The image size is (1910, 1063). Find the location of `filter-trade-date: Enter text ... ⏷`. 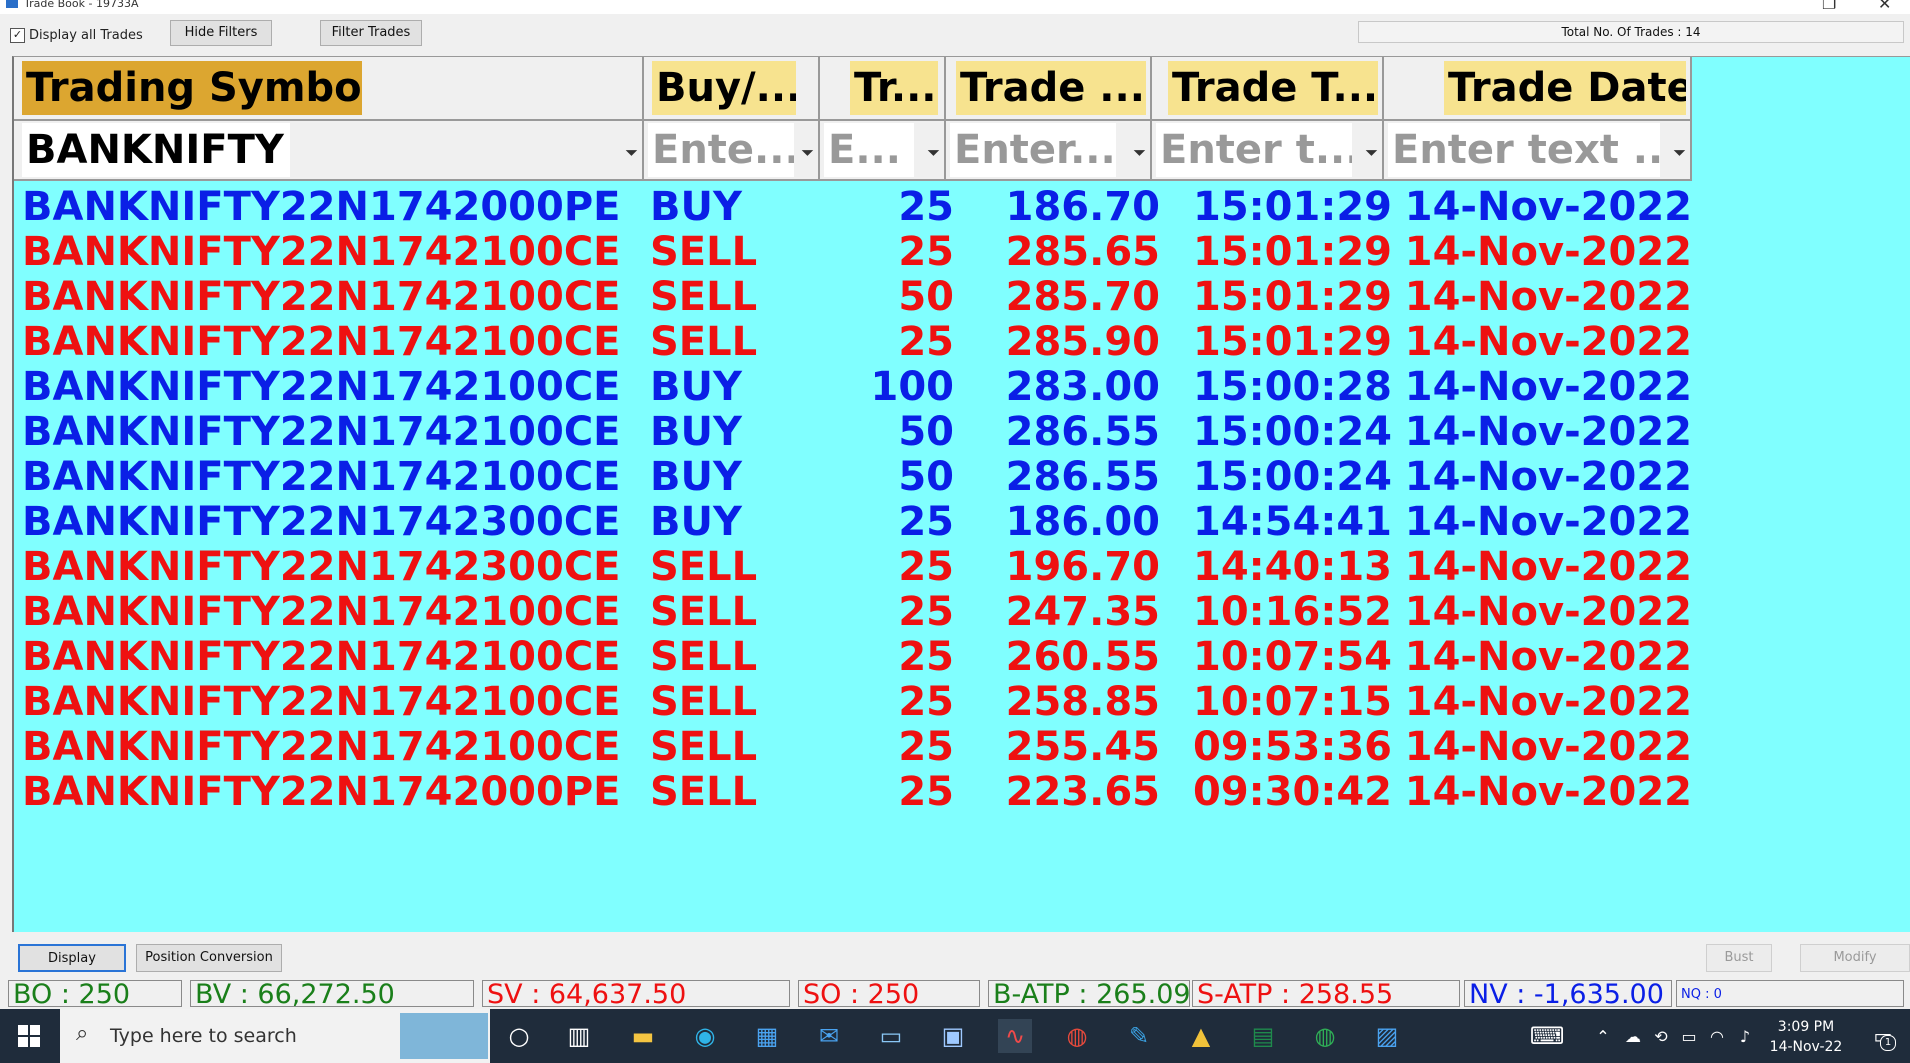

filter-trade-date: Enter text ... ⏷ is located at coordinates (1538, 150).